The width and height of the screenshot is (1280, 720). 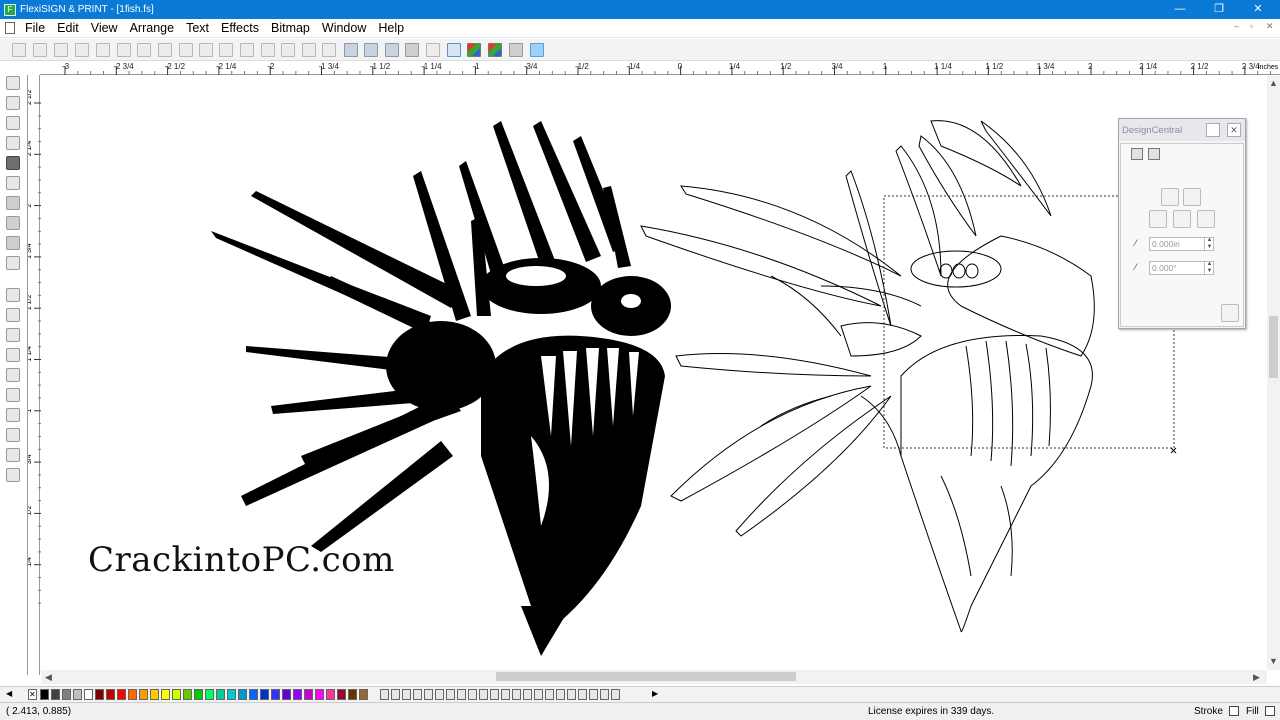 I want to click on zoom-in-icon, so click(x=13, y=315).